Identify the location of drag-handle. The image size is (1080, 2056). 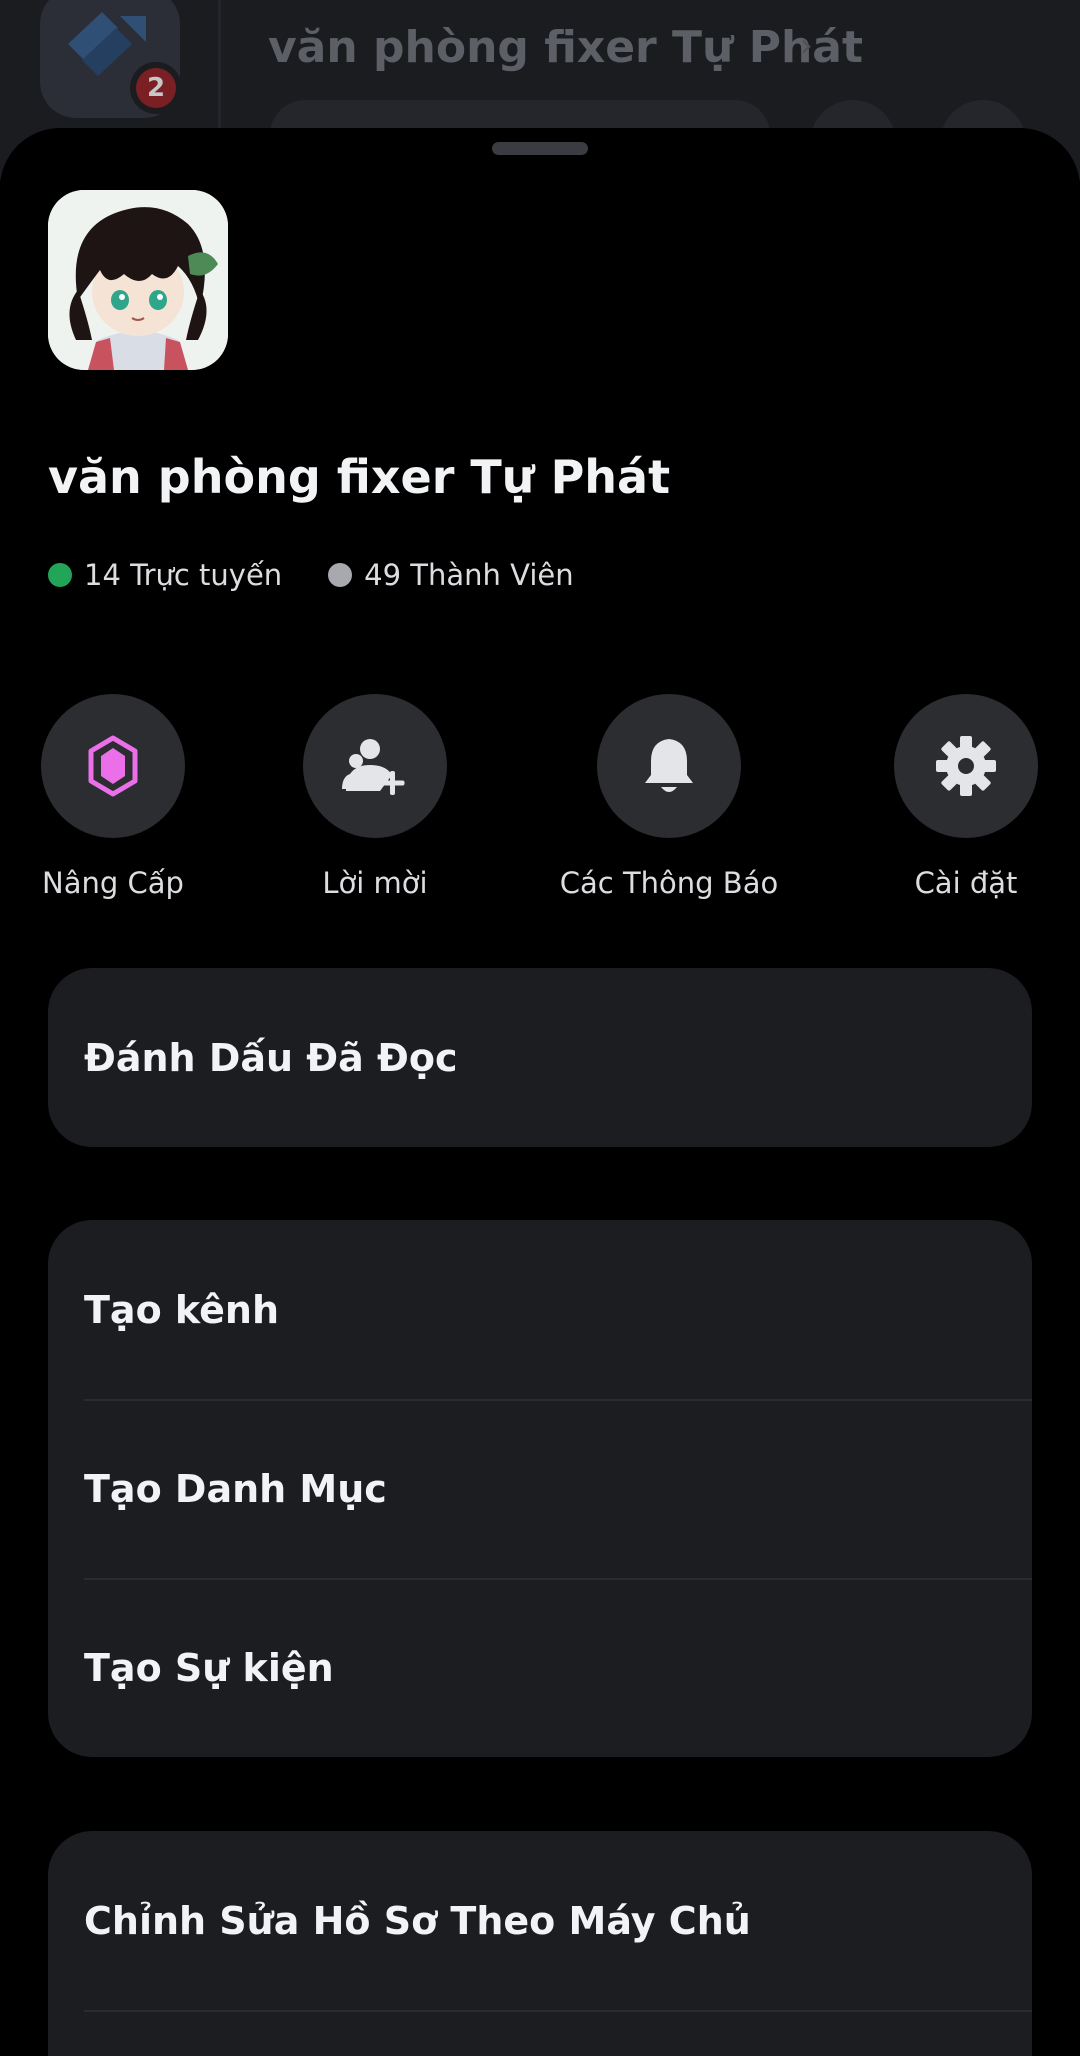
(540, 148).